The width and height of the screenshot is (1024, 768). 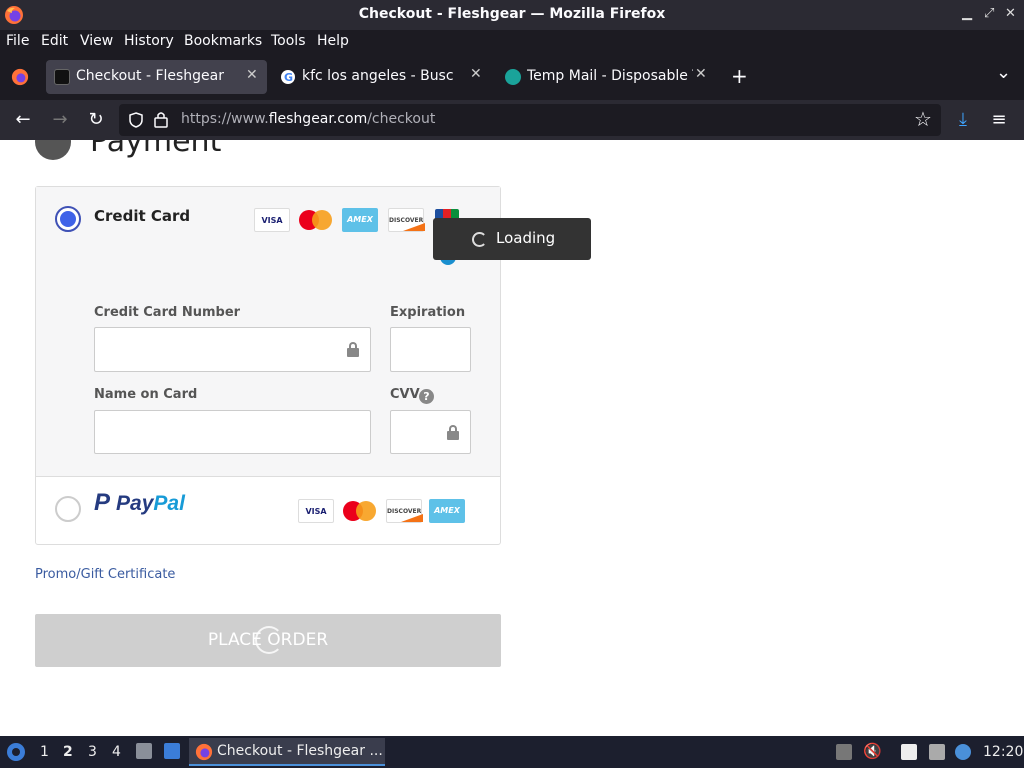 I want to click on maximize-button: ⤢, so click(x=989, y=13).